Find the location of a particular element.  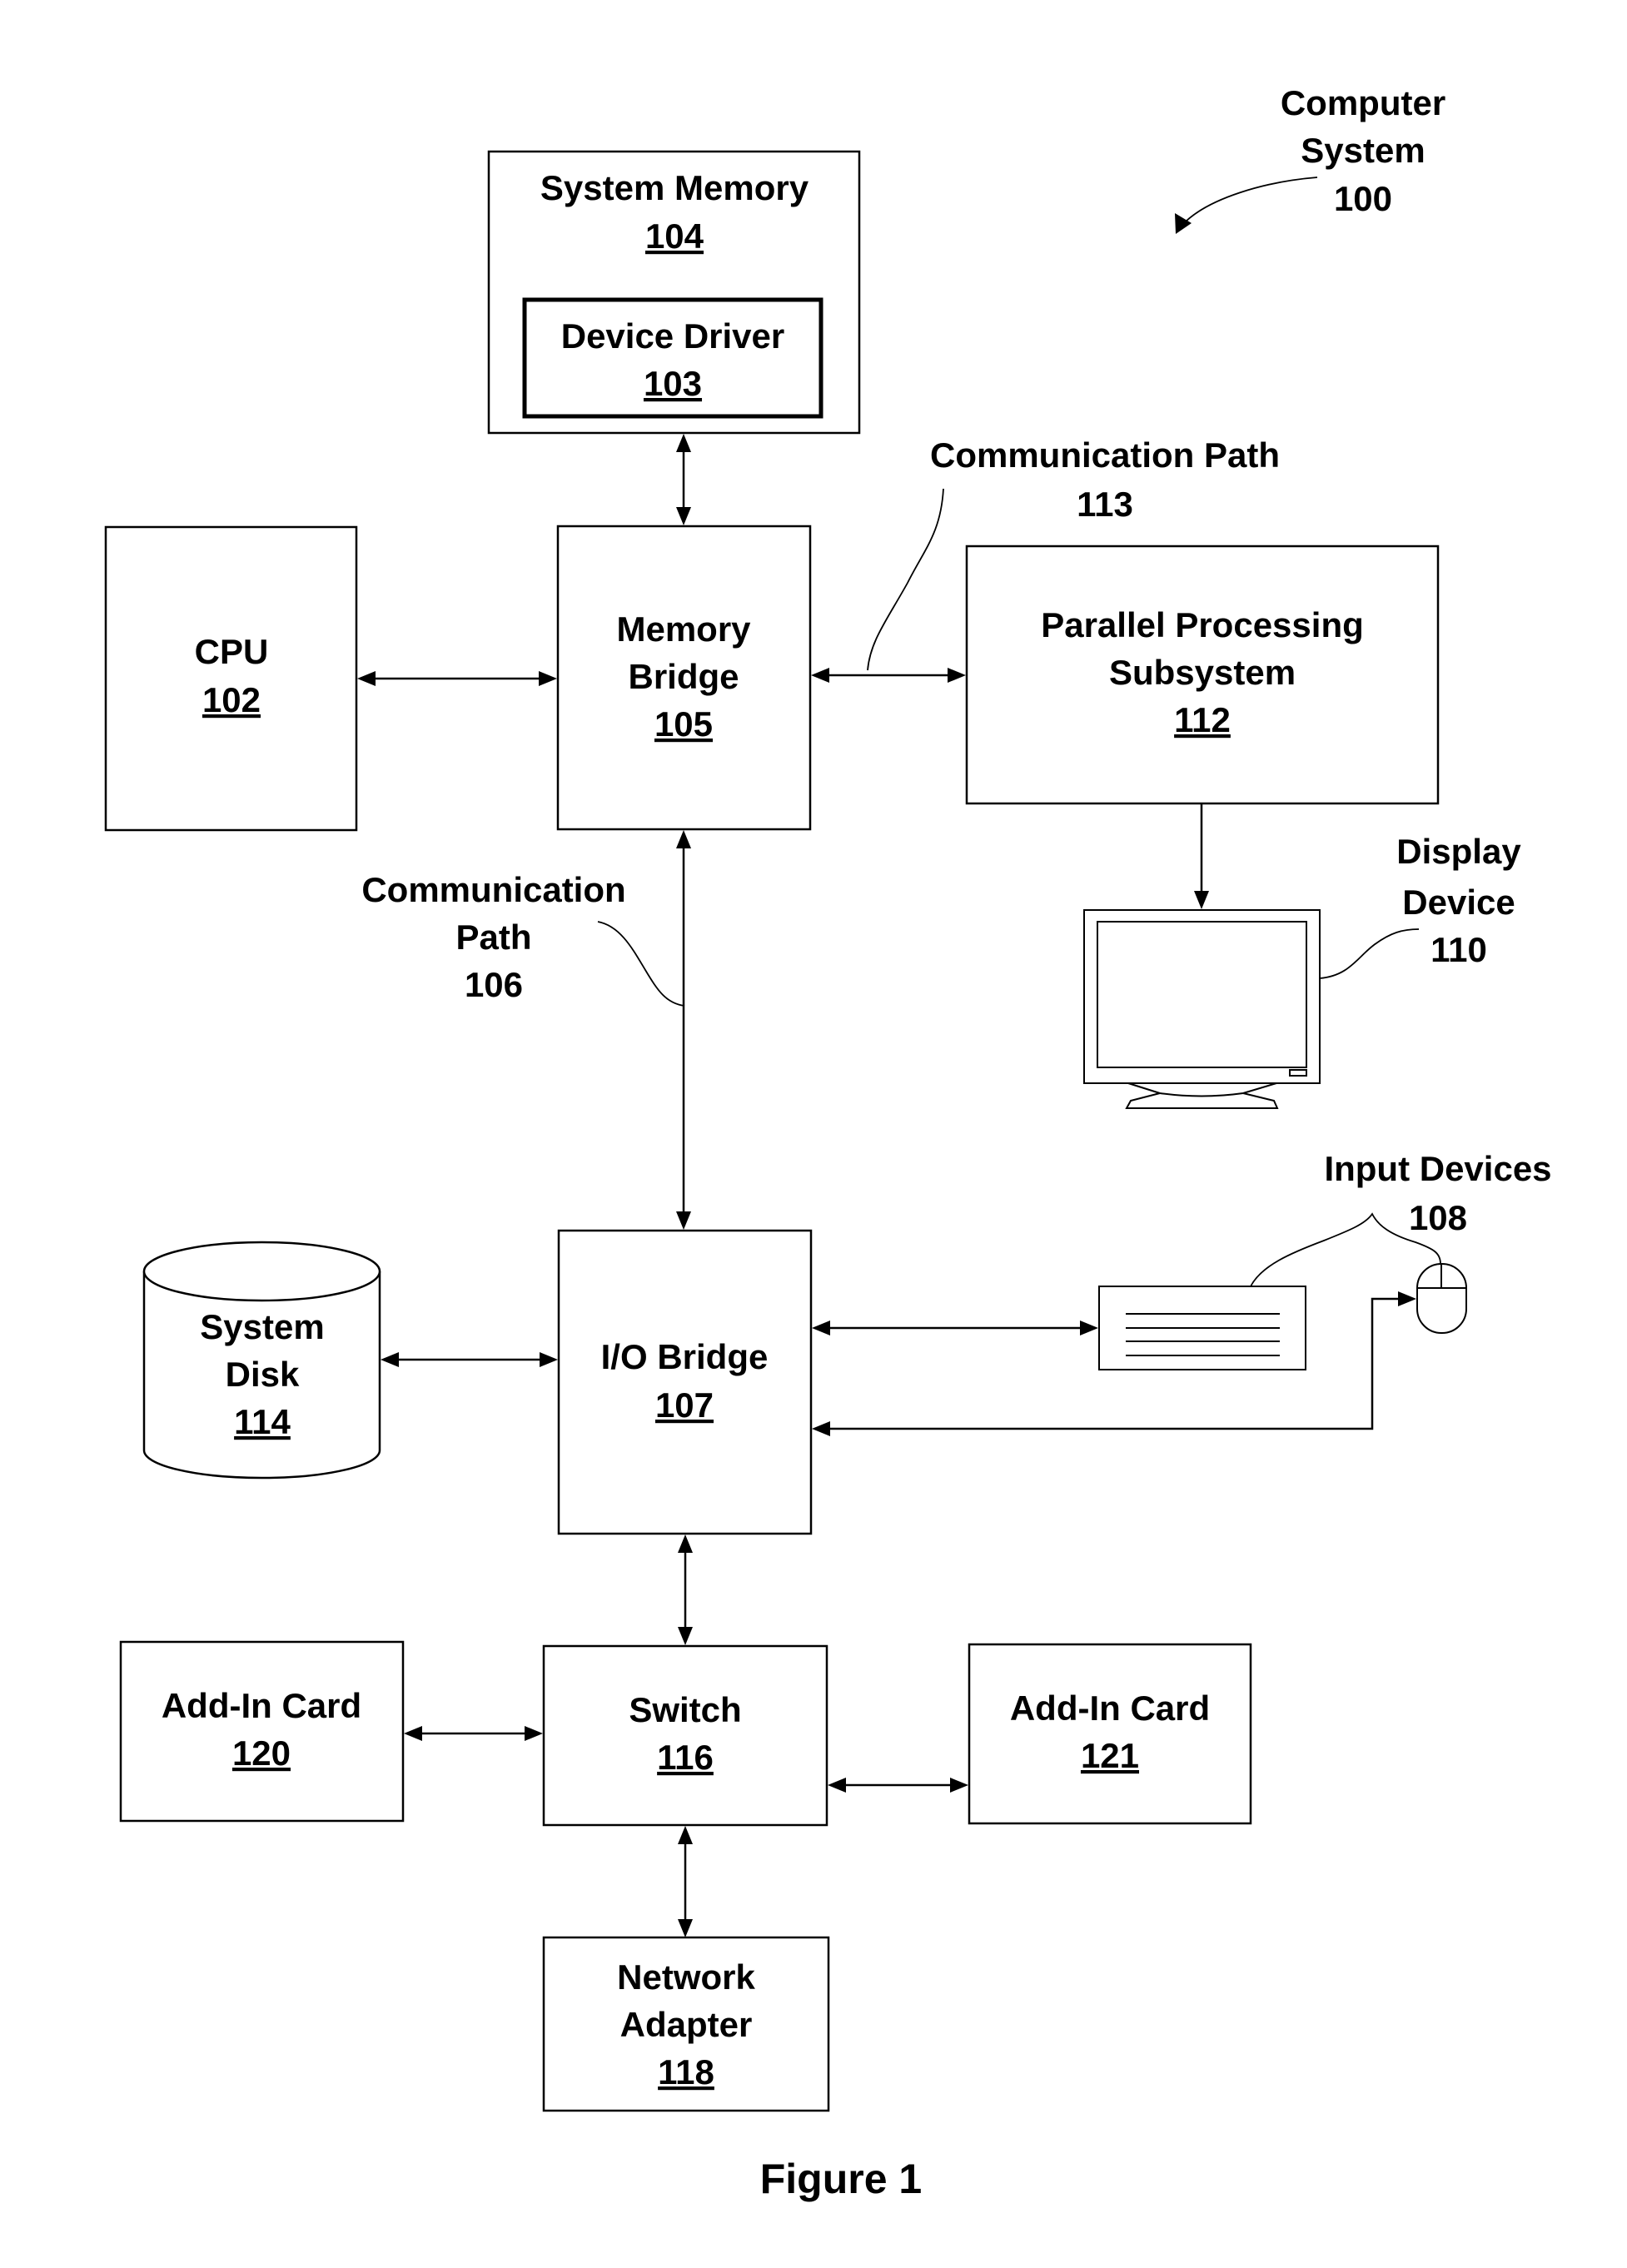

switch-label: Switch is located at coordinates (685, 1710).